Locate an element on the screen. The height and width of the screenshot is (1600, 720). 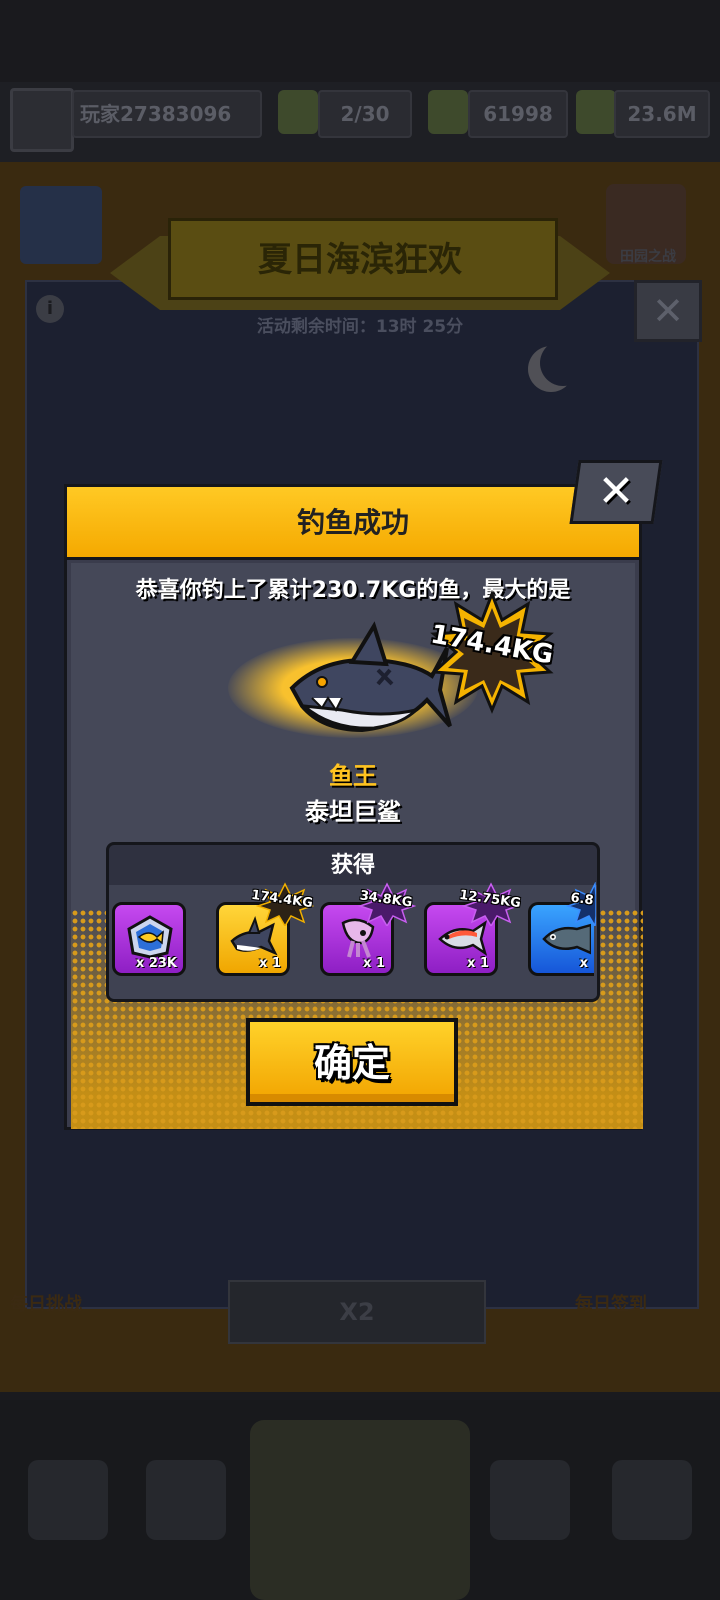
reward-count: x 23K is located at coordinates (156, 963).